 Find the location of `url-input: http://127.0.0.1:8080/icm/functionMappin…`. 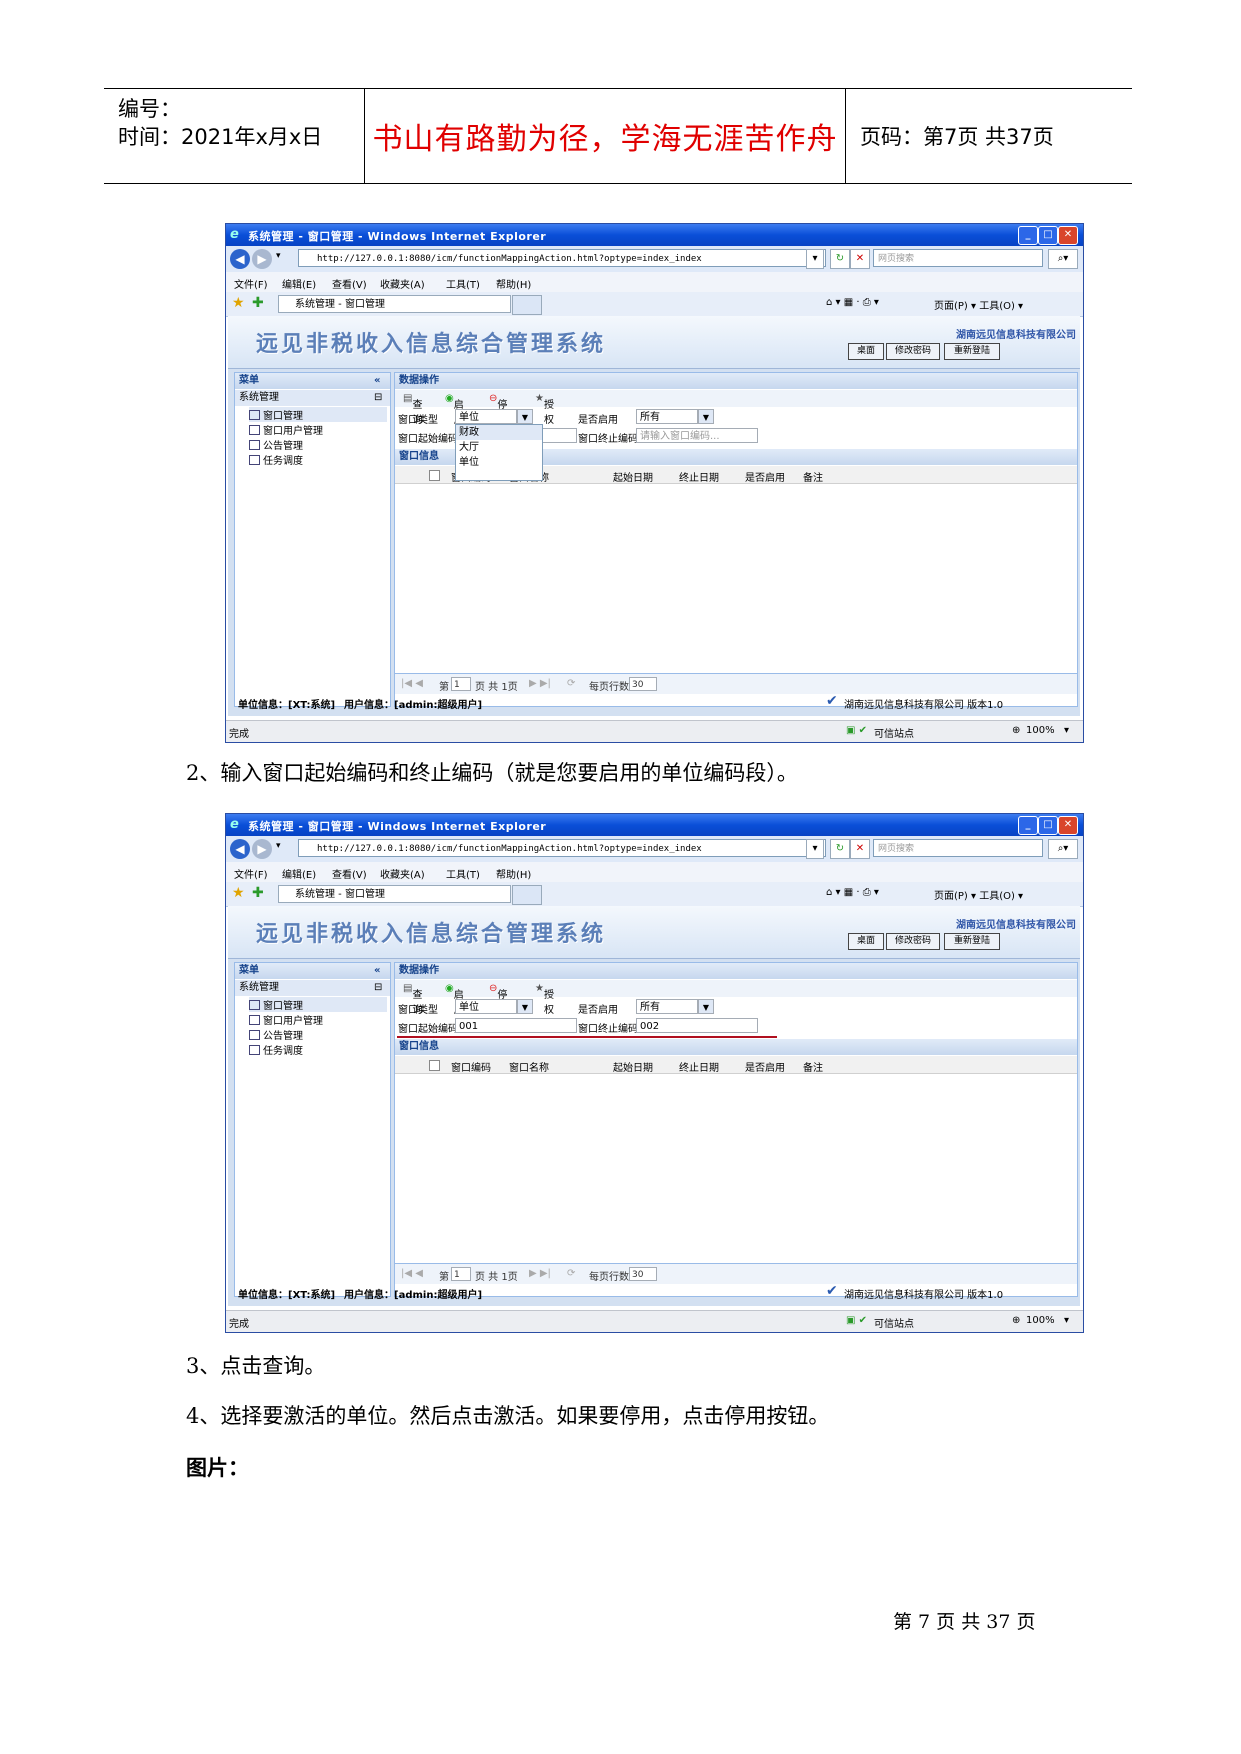

url-input: http://127.0.0.1:8080/icm/functionMappin… is located at coordinates (562, 848).